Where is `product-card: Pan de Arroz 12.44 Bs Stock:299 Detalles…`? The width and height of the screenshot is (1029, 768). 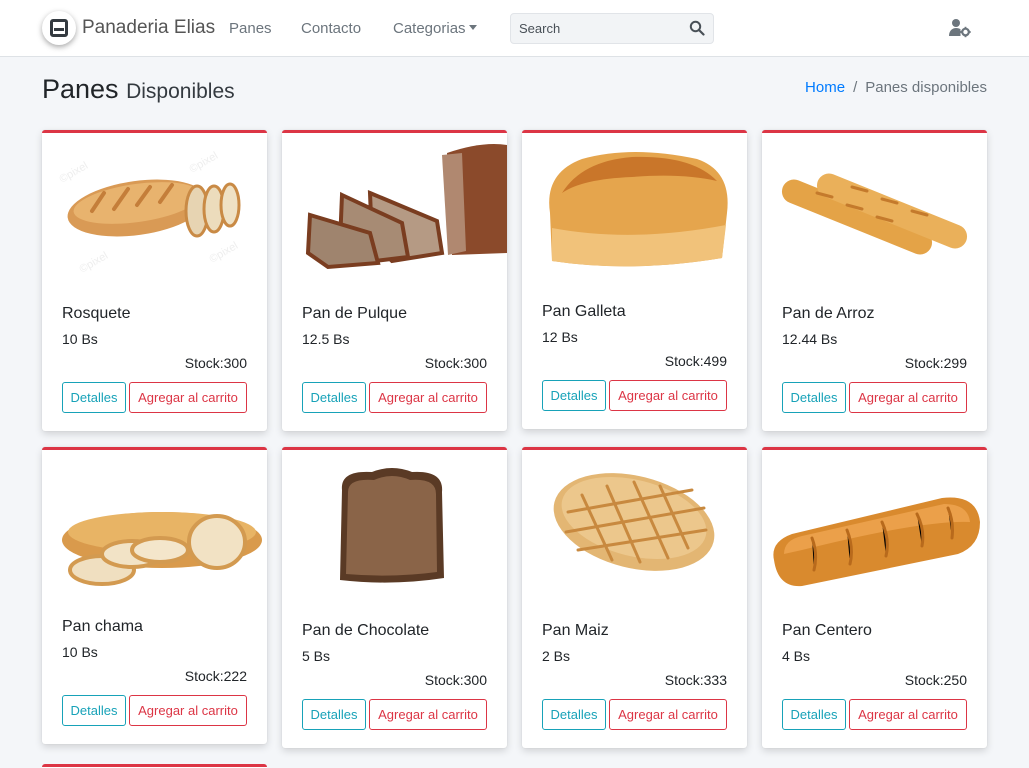
product-card: Pan de Arroz 12.44 Bs Stock:299 Detalles… is located at coordinates (874, 280).